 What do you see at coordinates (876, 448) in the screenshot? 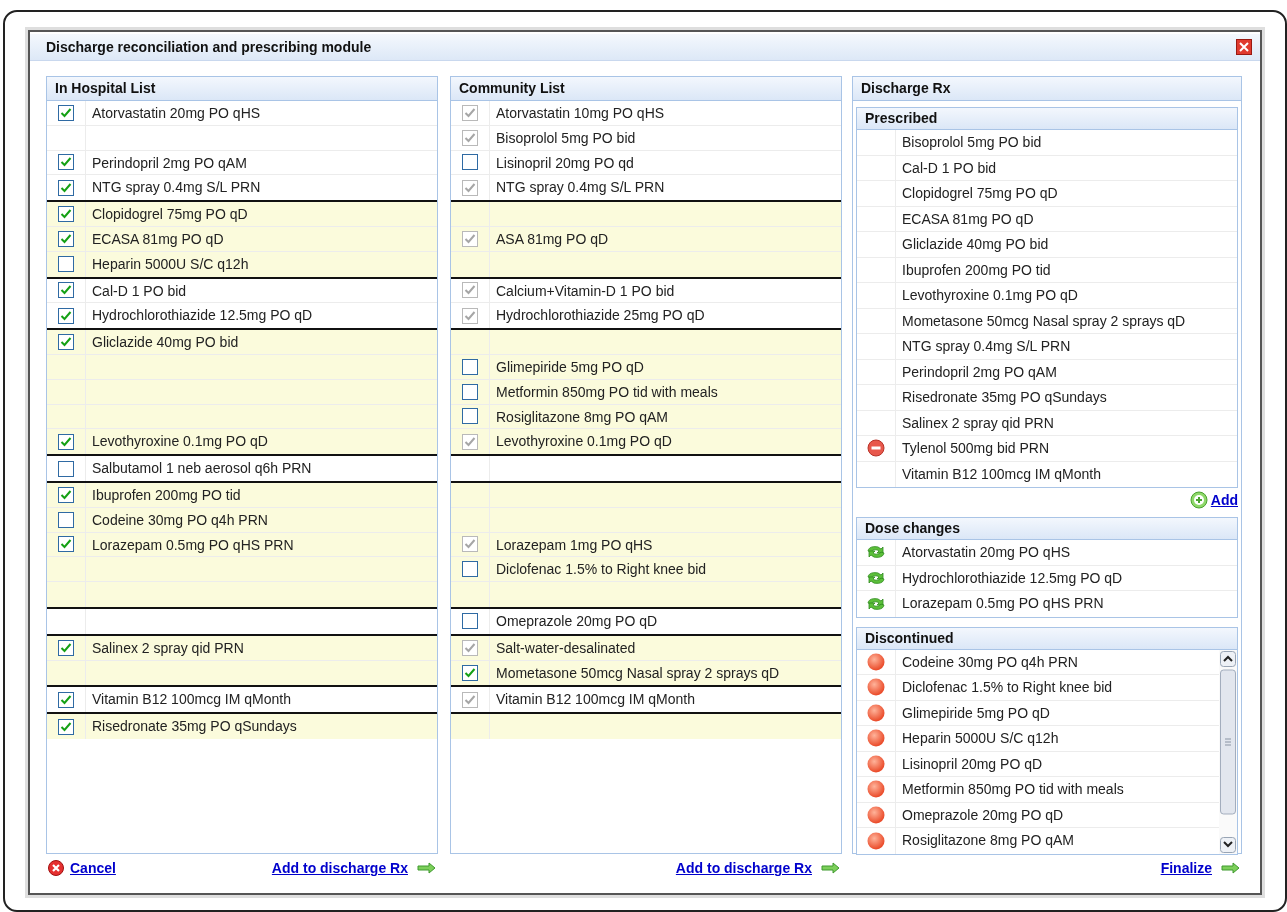
I see `remove-icon` at bounding box center [876, 448].